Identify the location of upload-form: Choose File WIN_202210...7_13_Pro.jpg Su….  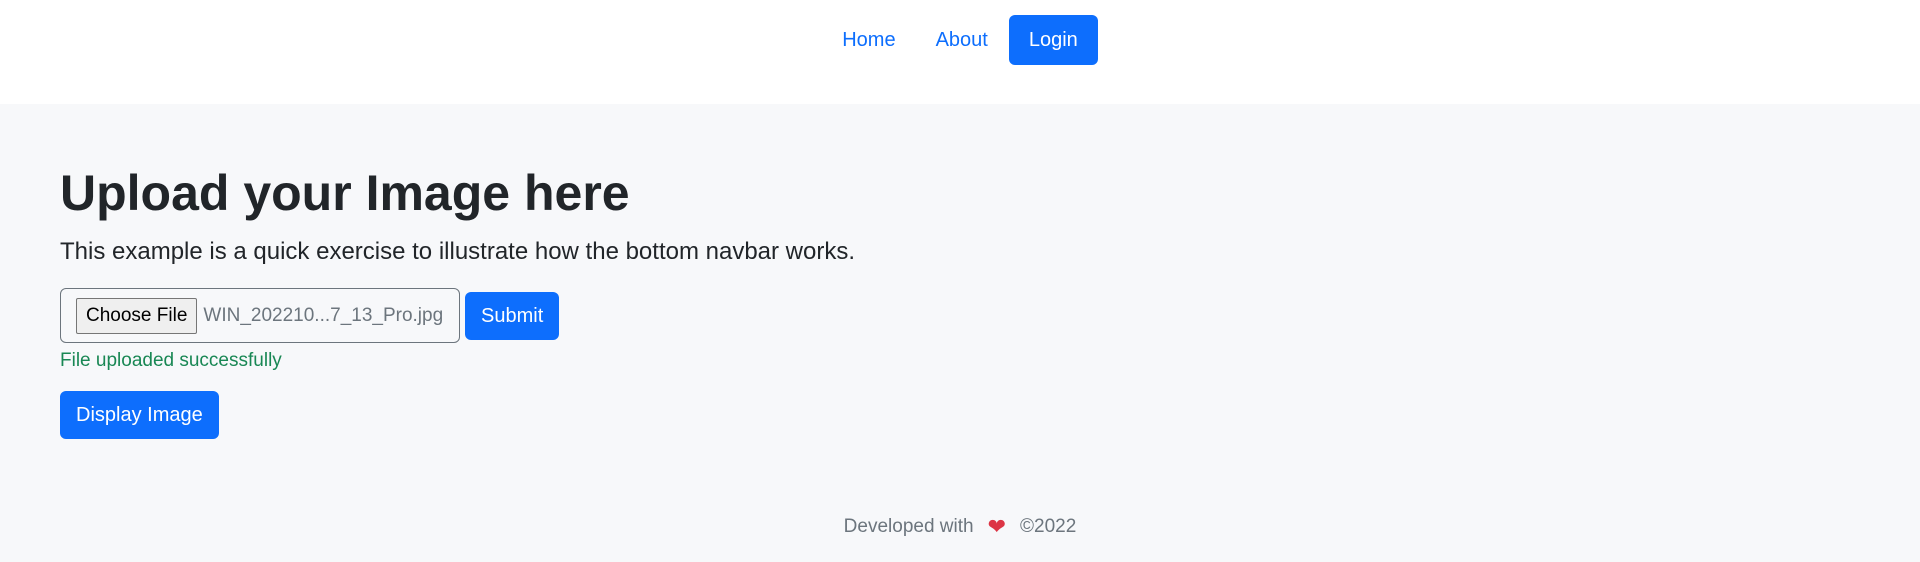
(960, 315).